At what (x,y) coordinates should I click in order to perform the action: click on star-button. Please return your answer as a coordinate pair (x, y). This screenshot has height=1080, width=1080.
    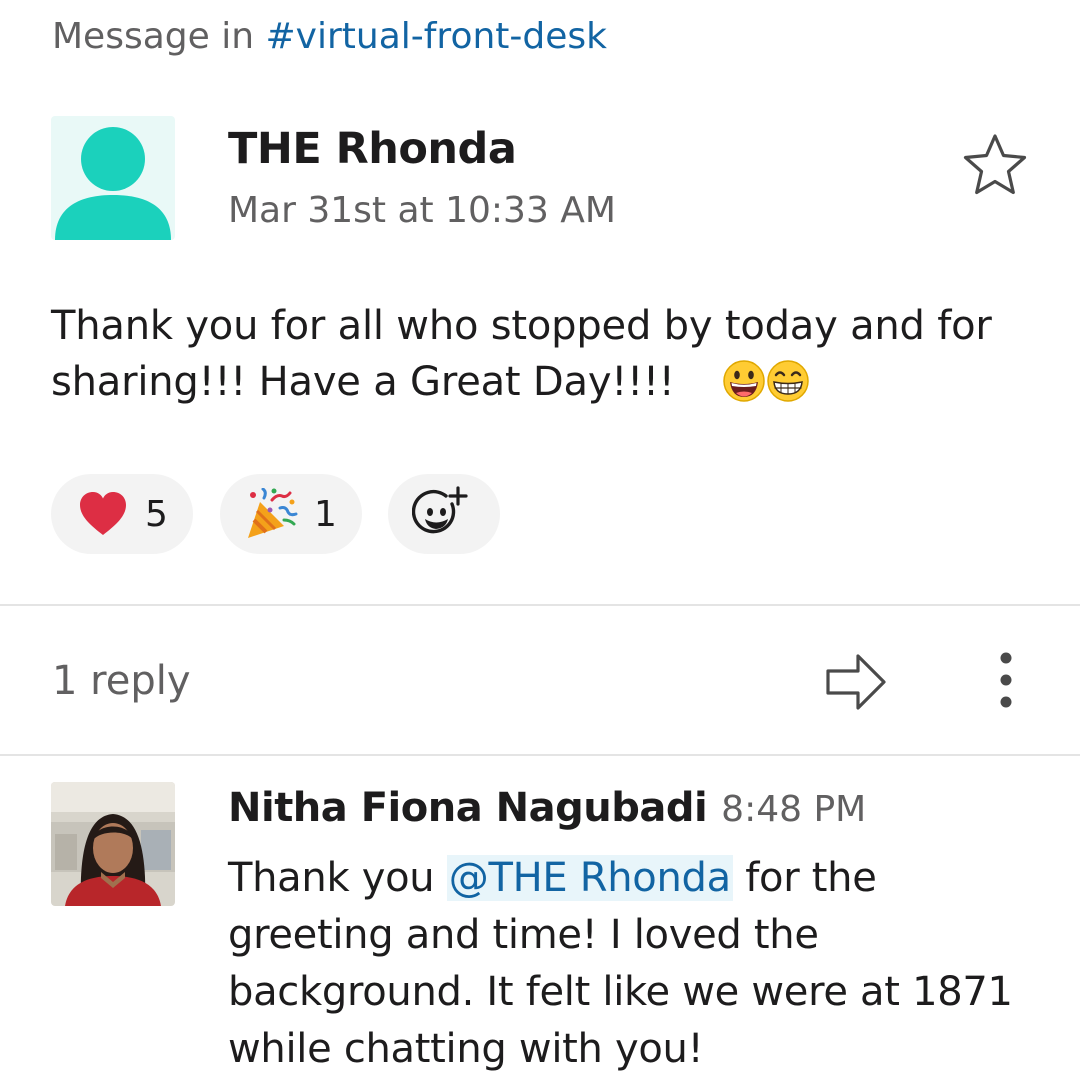
    Looking at the image, I should click on (995, 165).